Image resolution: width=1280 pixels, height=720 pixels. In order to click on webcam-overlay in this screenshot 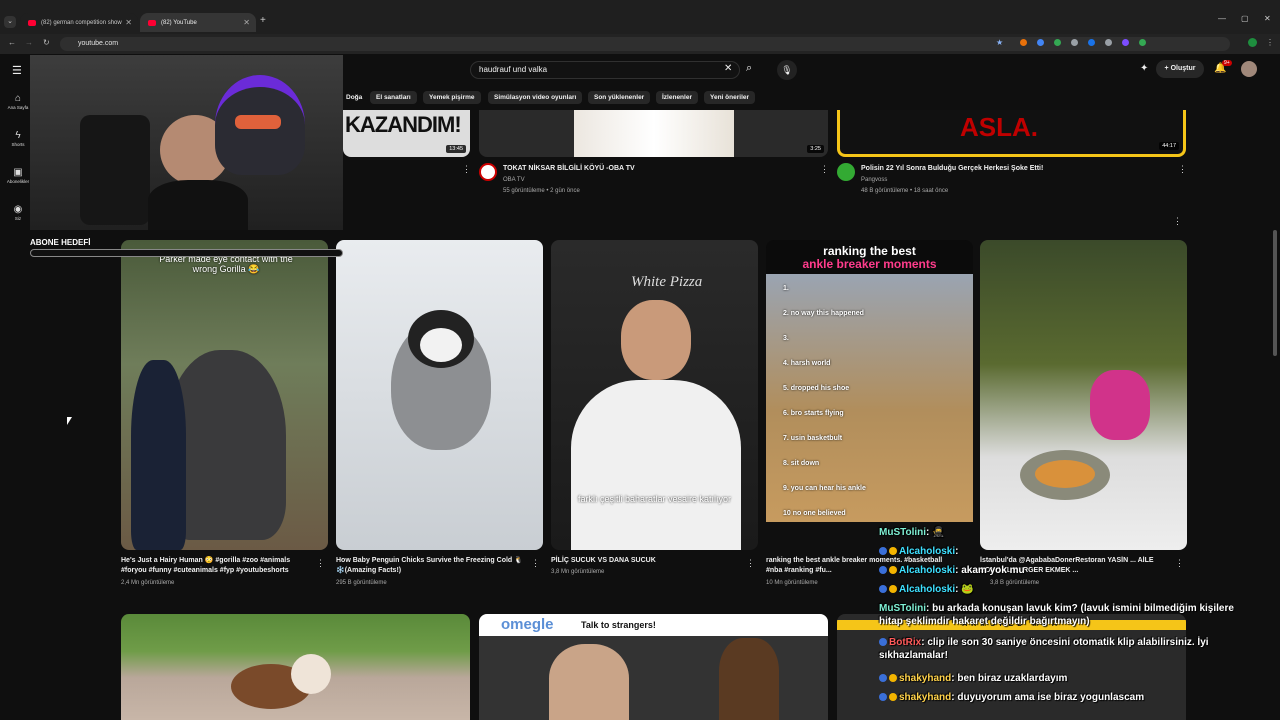, I will do `click(186, 142)`.